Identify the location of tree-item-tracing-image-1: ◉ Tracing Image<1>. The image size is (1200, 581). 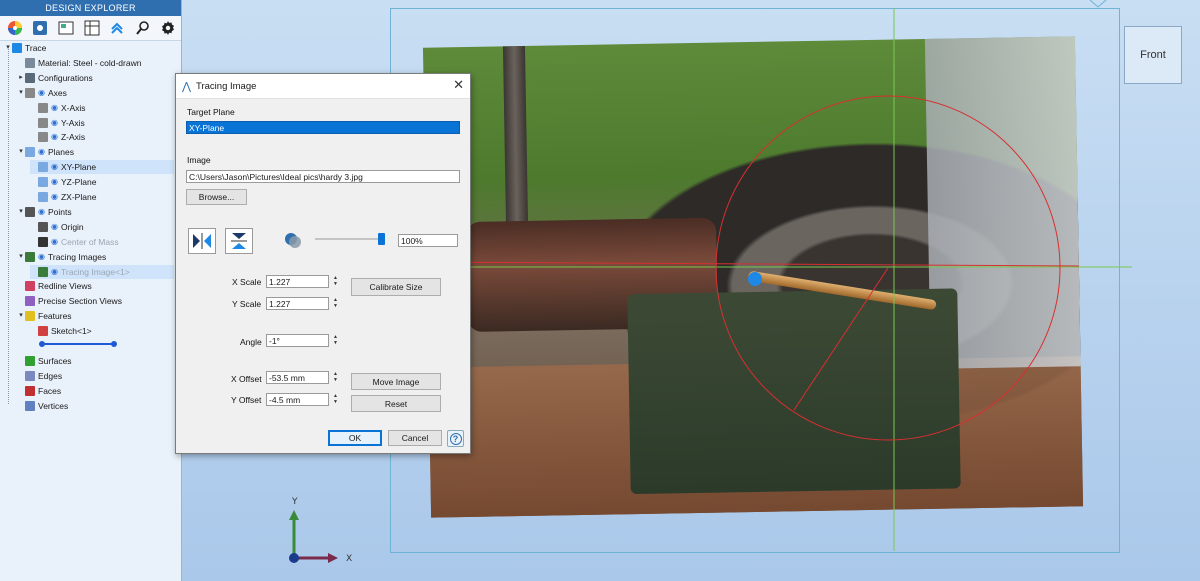
(102, 271).